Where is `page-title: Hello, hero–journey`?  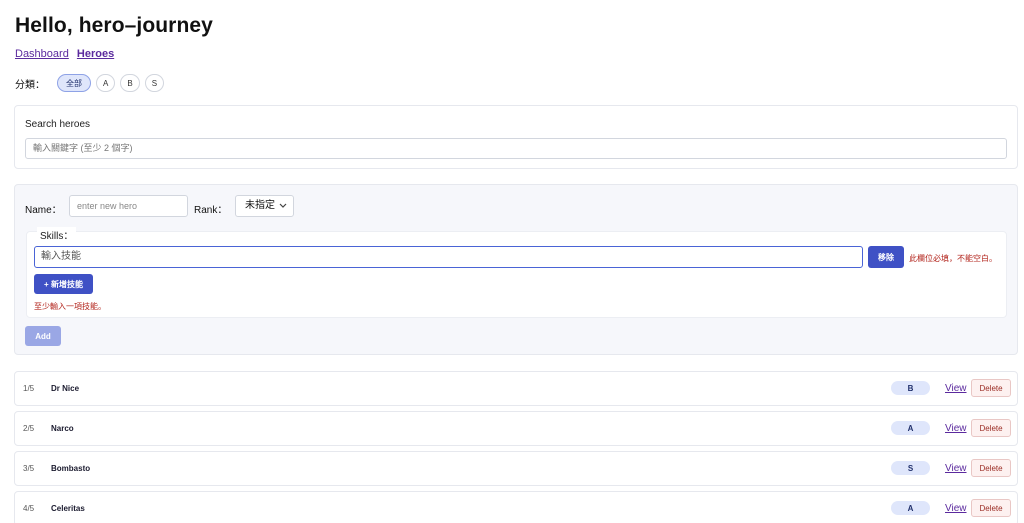 page-title: Hello, hero–journey is located at coordinates (114, 25).